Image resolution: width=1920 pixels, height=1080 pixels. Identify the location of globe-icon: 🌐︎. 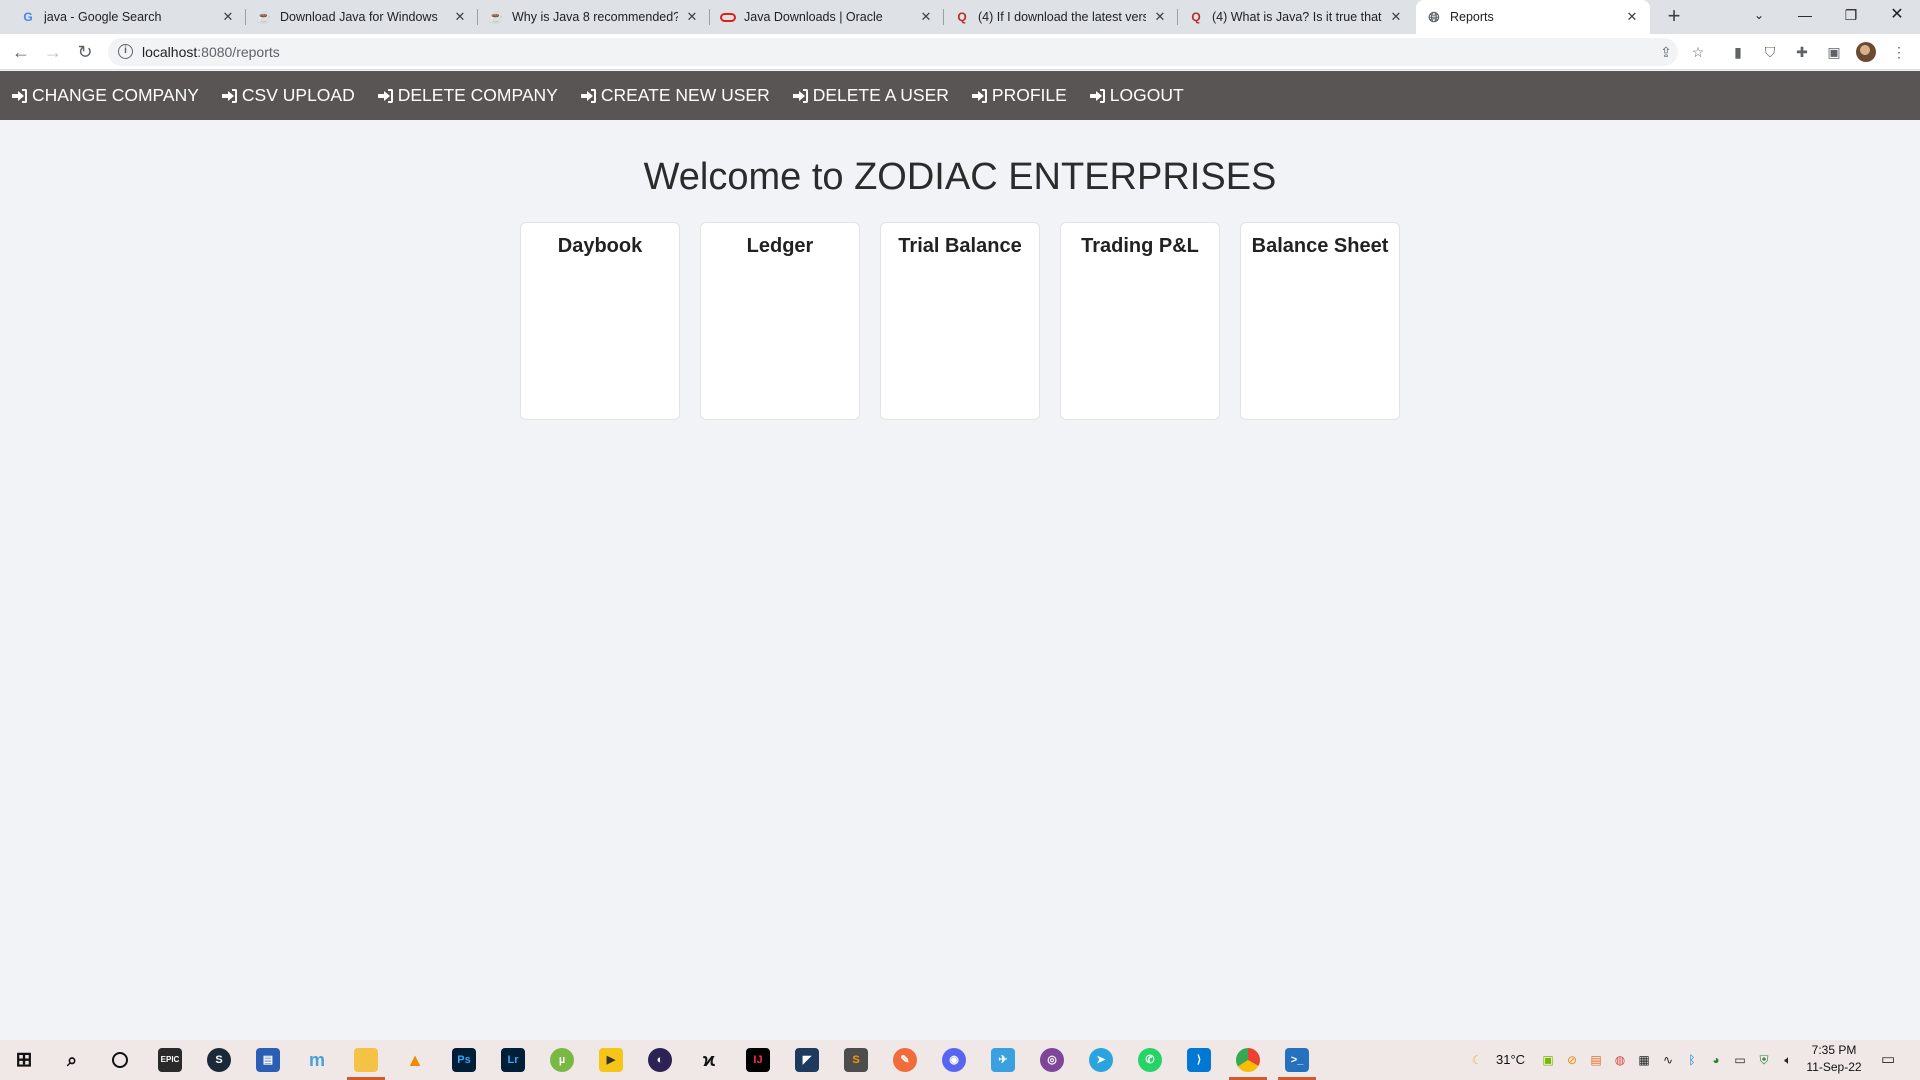
(1434, 16).